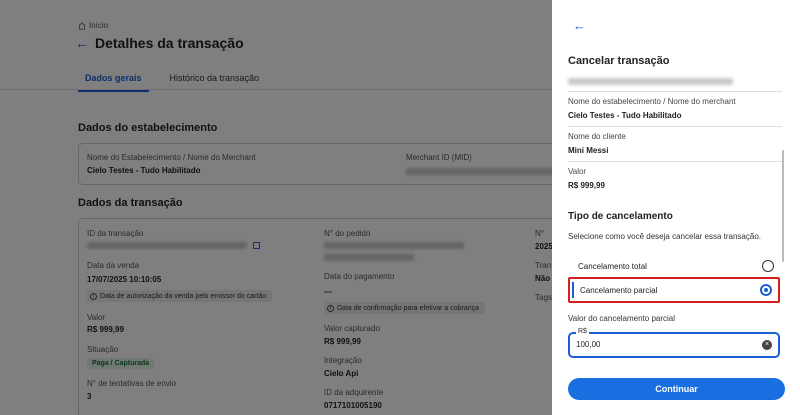 The height and width of the screenshot is (415, 800). I want to click on value-value: R$ 999,99, so click(586, 185).